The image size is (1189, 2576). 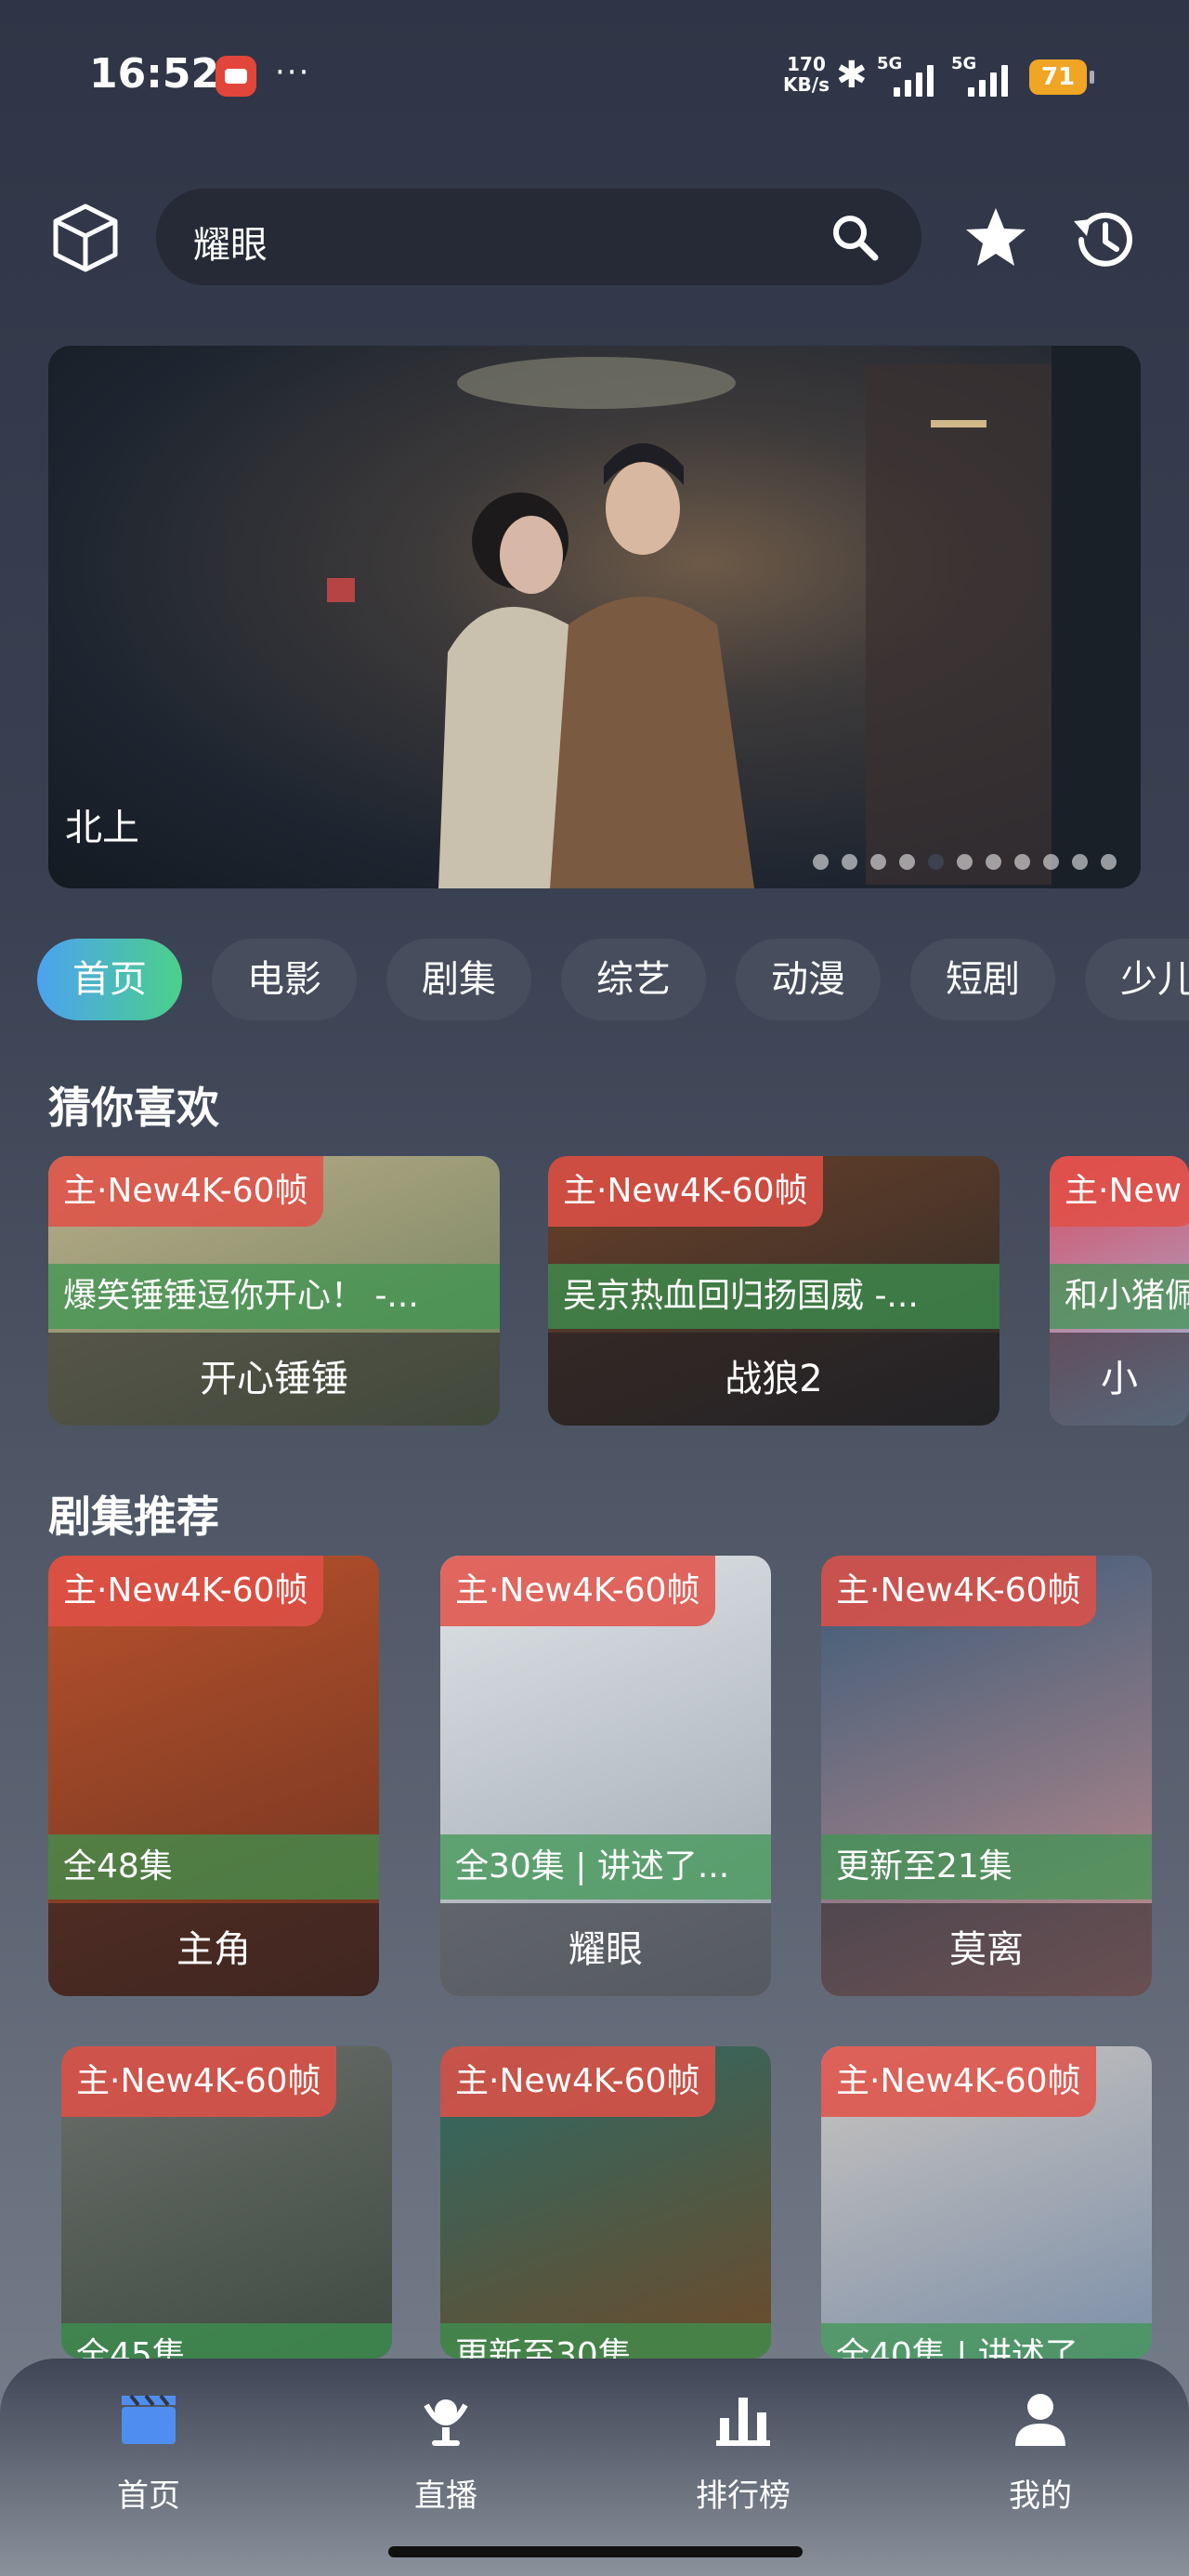 I want to click on card-title: 开心锤锤, so click(x=274, y=1379).